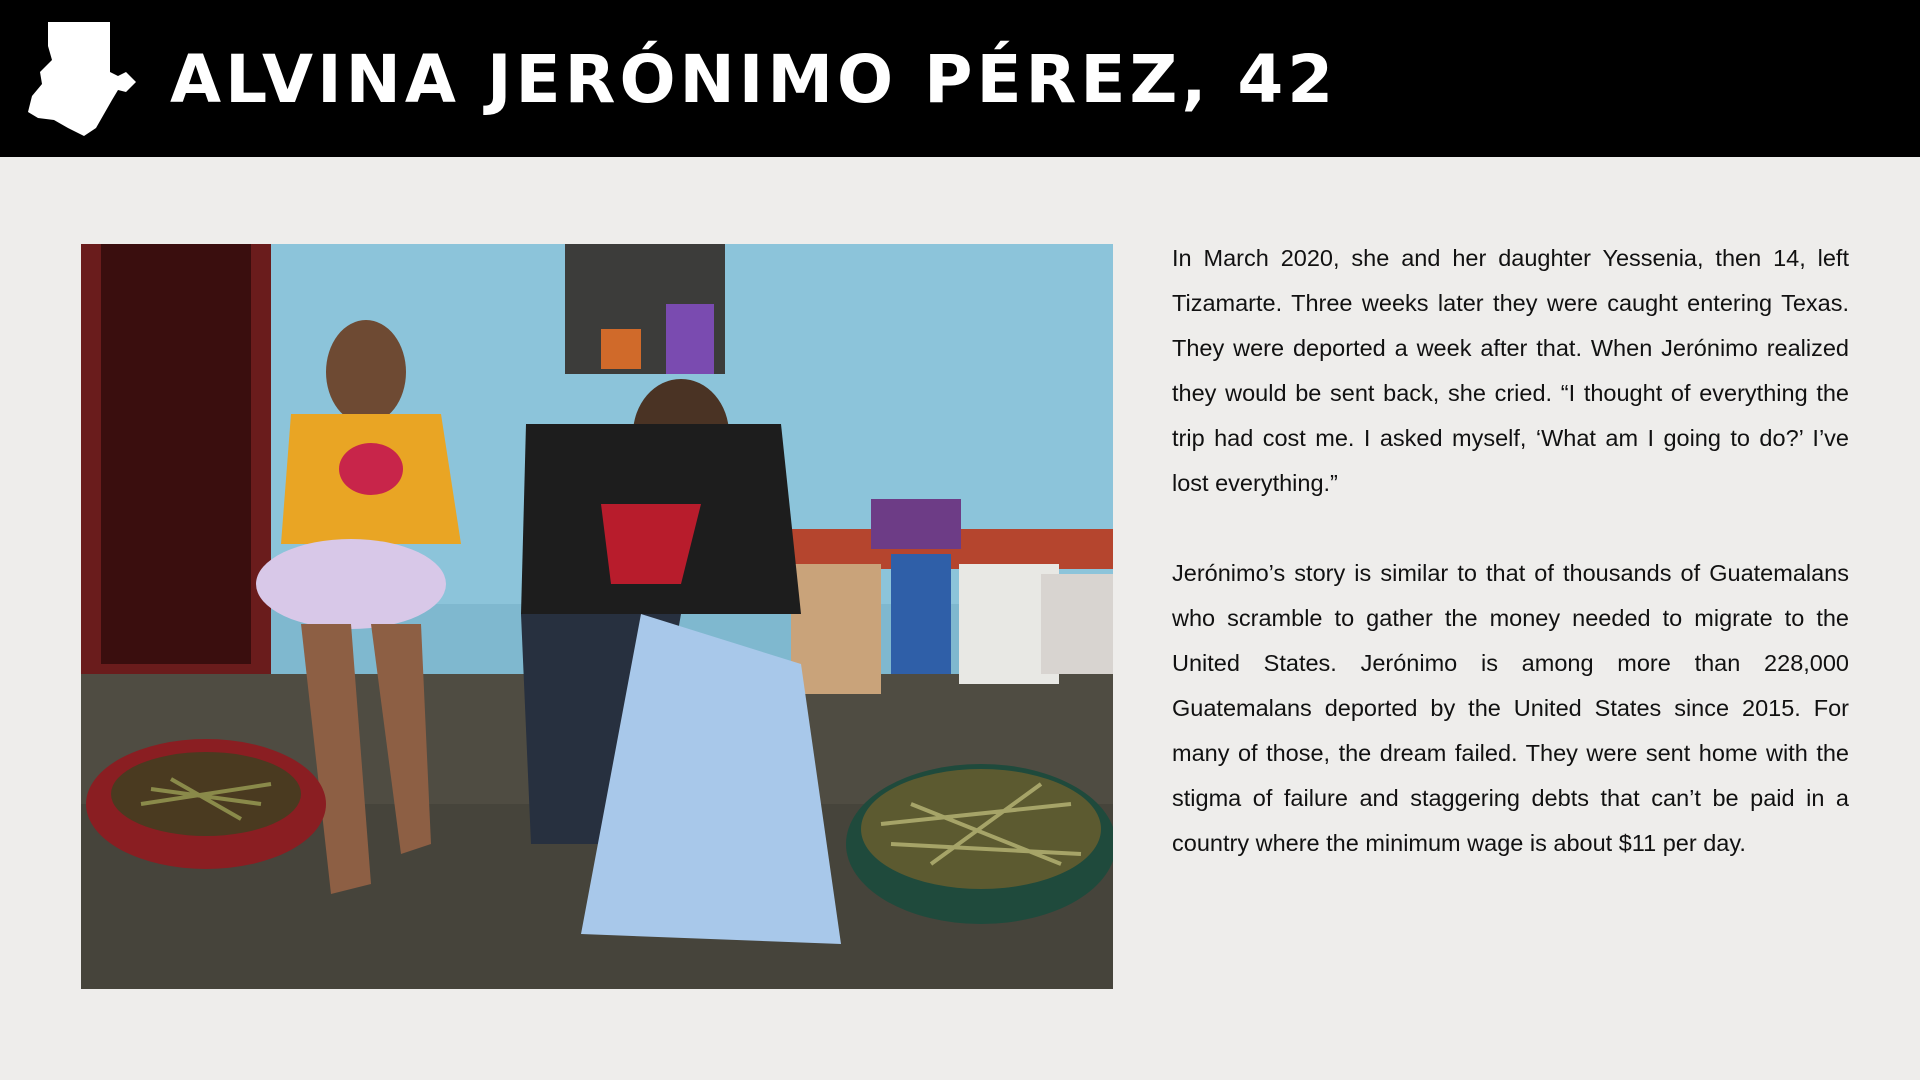 This screenshot has width=1920, height=1080. Describe the element at coordinates (754, 79) in the screenshot. I see `page-title: ALVINA JERÓNIMO PÉREZ, 42` at that location.